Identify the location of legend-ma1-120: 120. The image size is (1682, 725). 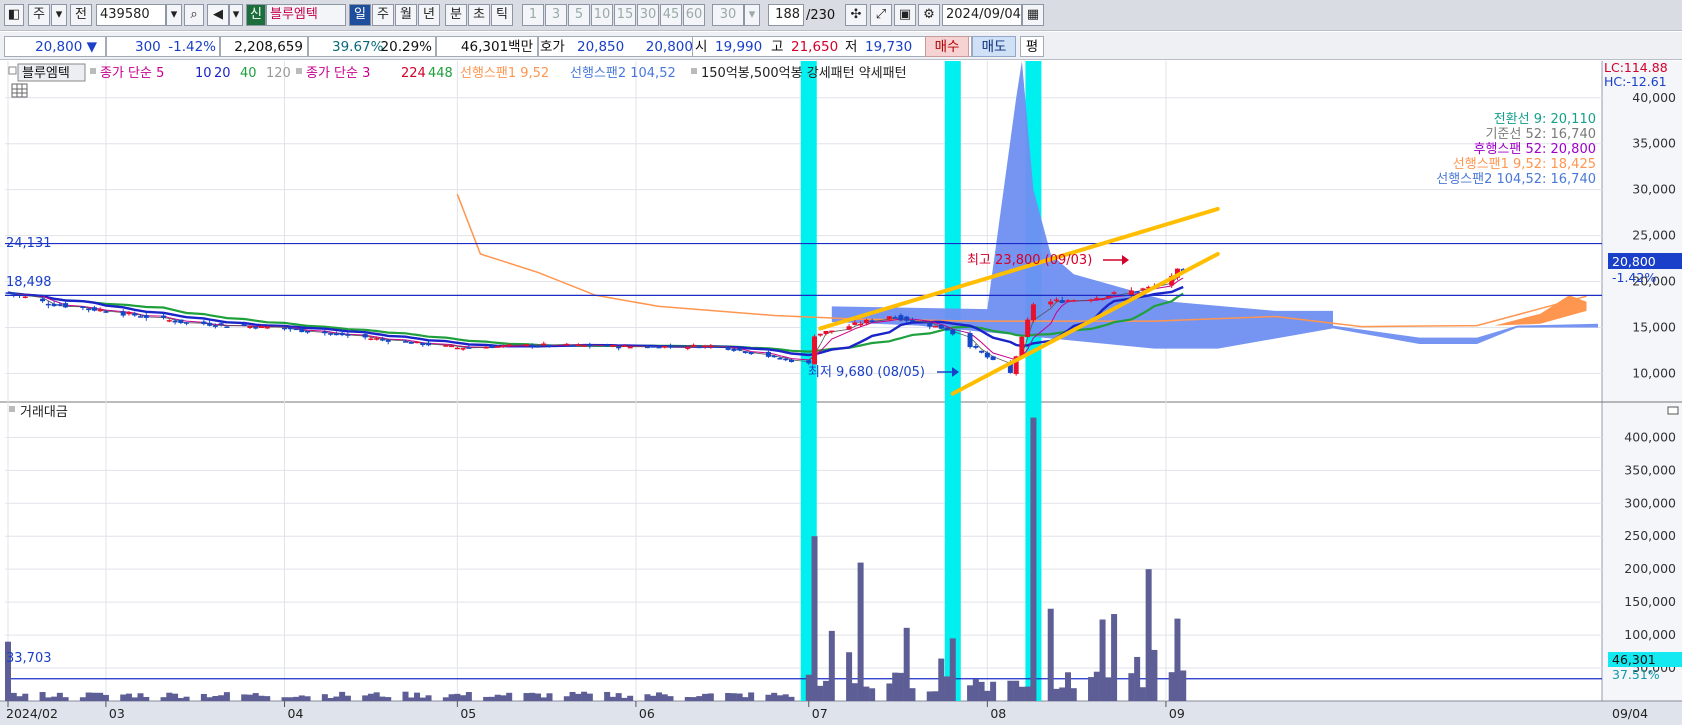
(278, 73).